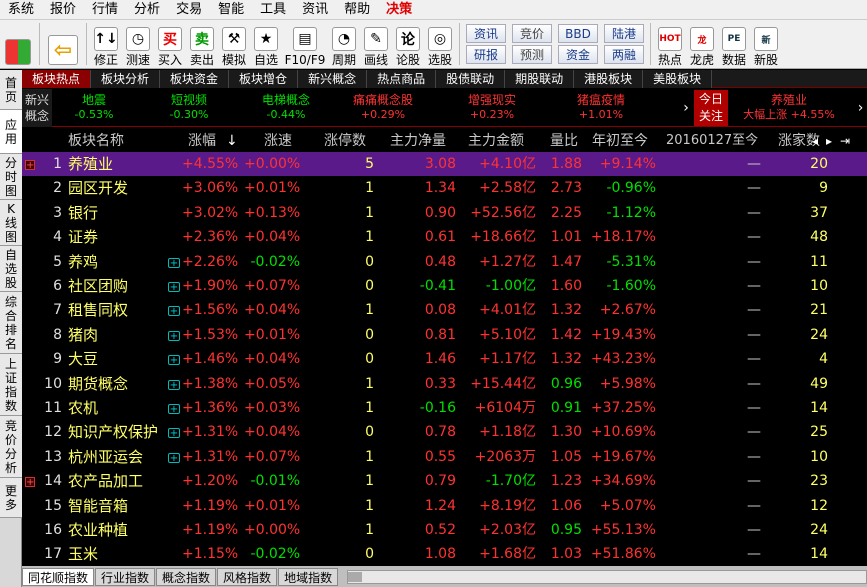 The width and height of the screenshot is (867, 587). Describe the element at coordinates (578, 54) in the screenshot. I see `toolbar-small-button: 资金` at that location.